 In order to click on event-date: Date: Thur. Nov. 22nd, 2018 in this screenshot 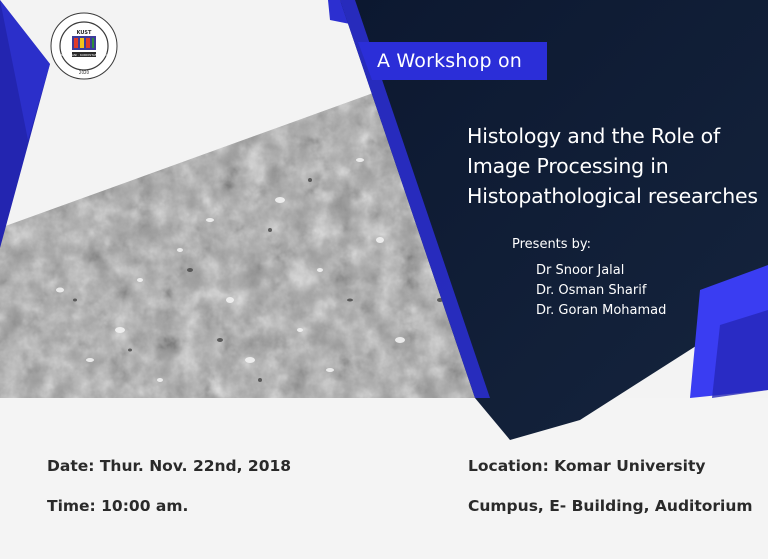, I will do `click(169, 466)`.